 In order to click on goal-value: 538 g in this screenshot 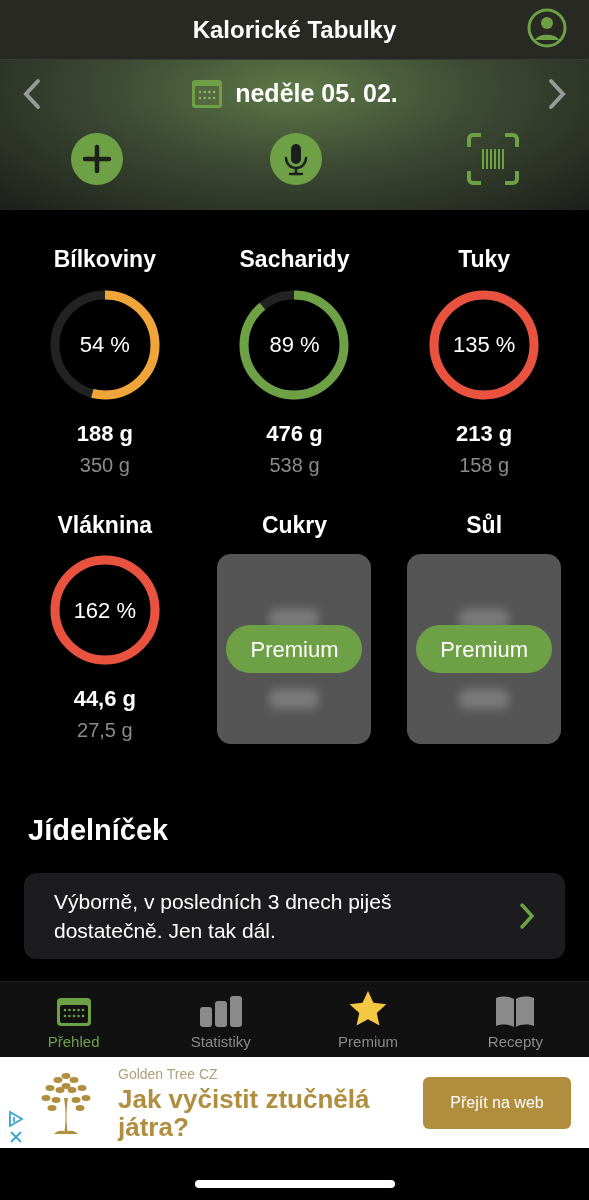, I will do `click(294, 465)`.